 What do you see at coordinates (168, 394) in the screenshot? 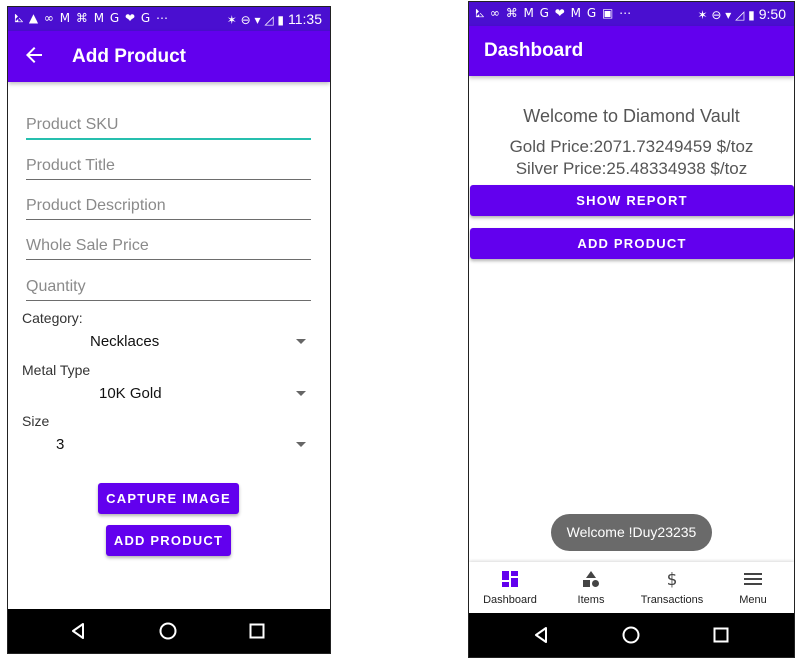
I see `metal-type-dropdown: 10K Gold` at bounding box center [168, 394].